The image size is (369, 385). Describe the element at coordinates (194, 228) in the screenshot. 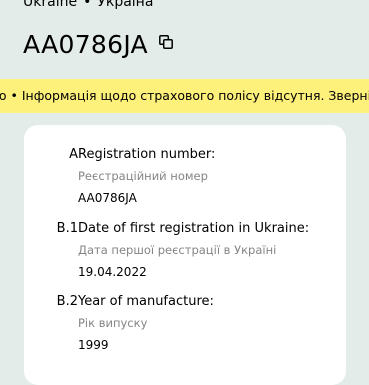

I see `detail-label: Date of first registration in Ukraine:` at that location.